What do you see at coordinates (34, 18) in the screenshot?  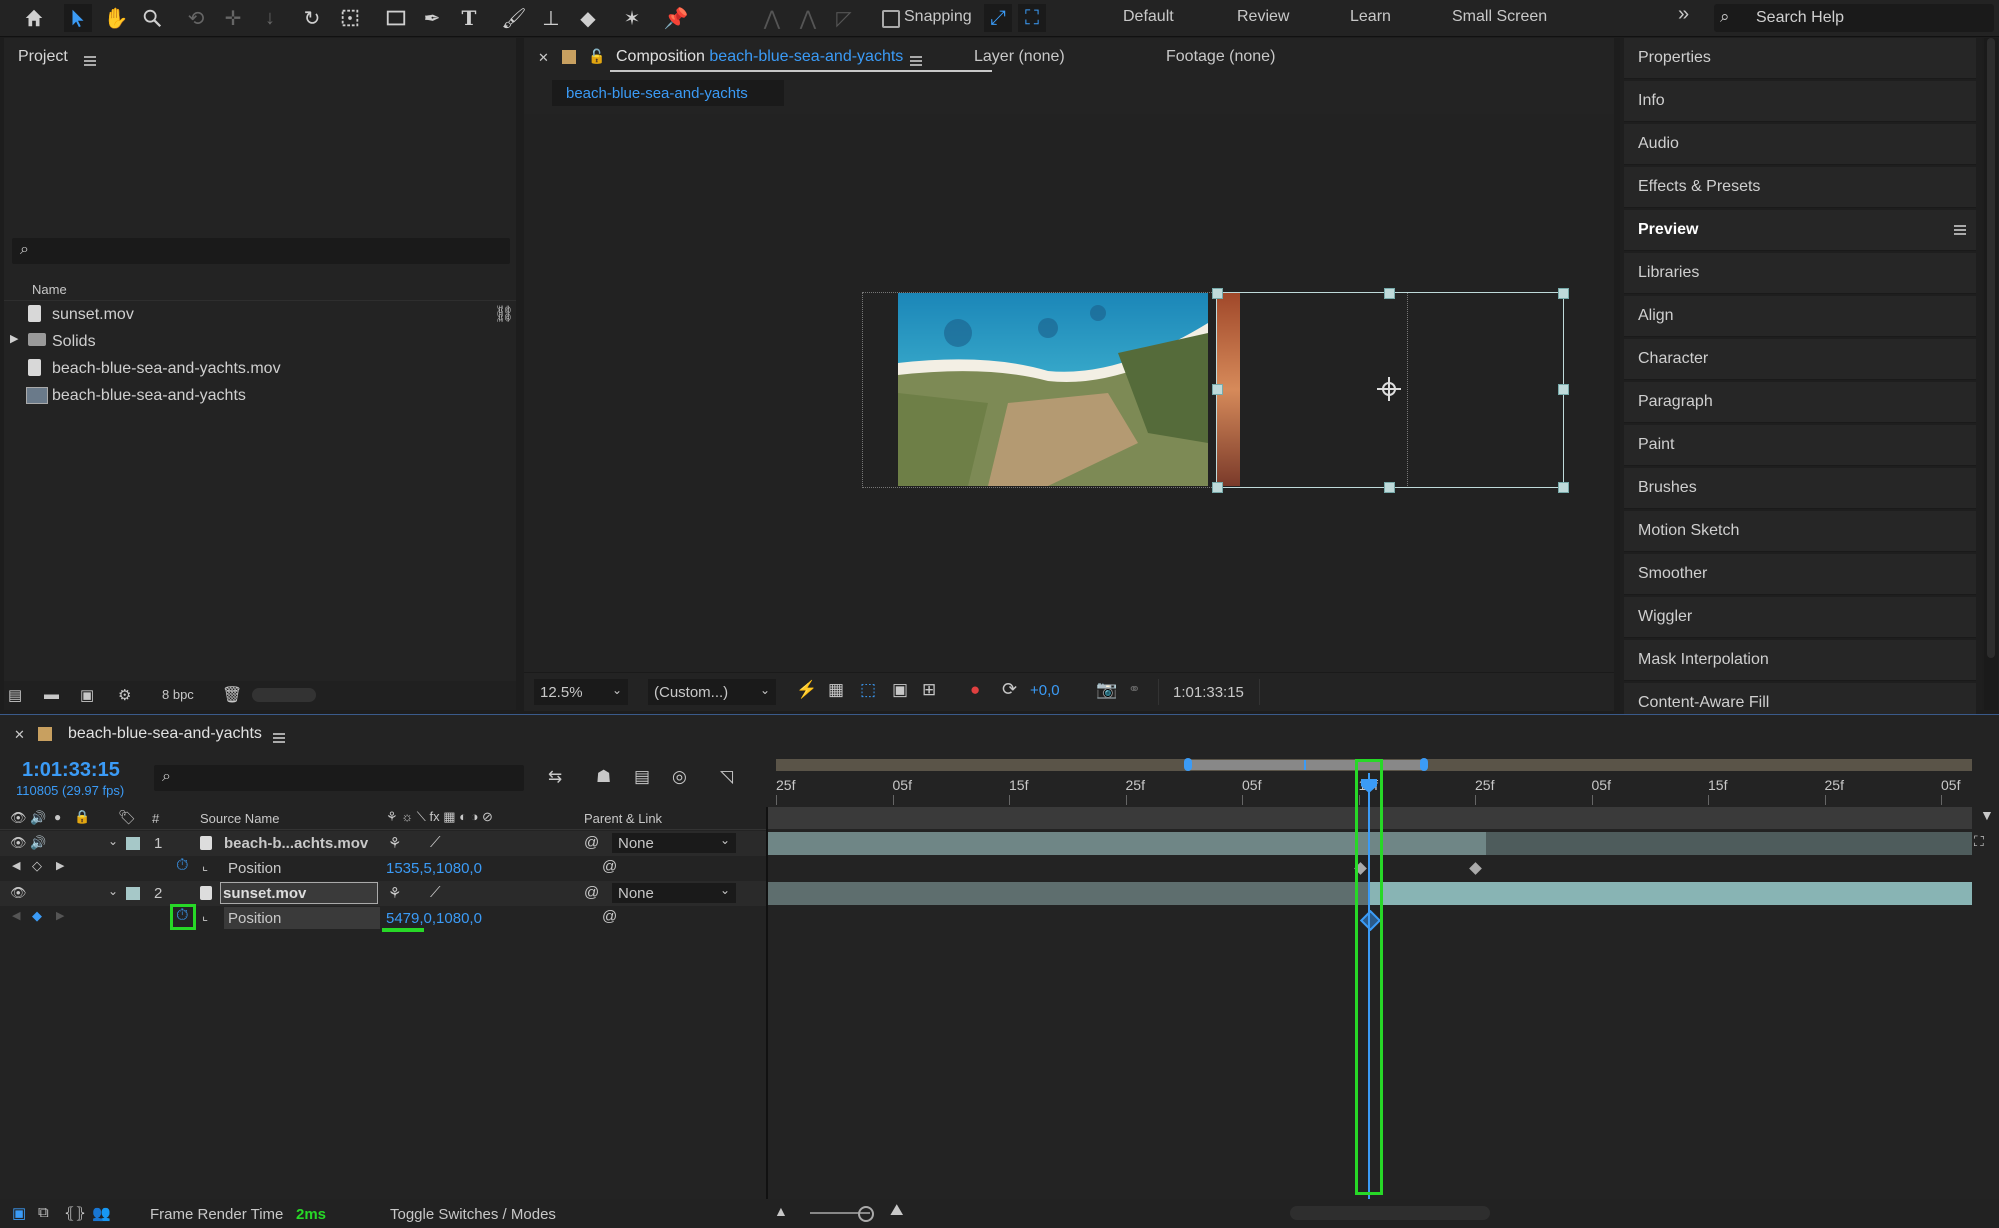 I see `home-icon` at bounding box center [34, 18].